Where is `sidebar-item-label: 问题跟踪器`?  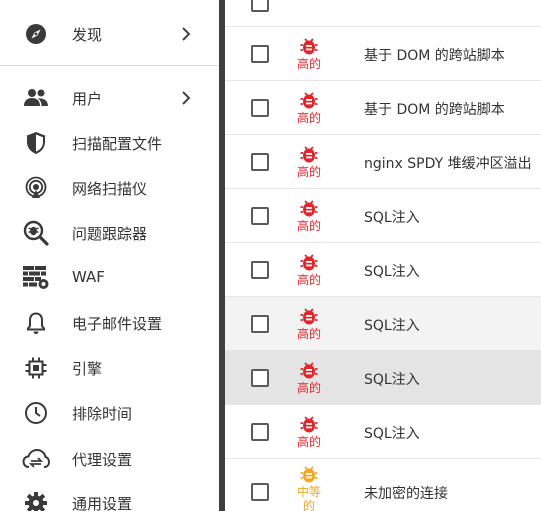
sidebar-item-label: 问题跟踪器 is located at coordinates (110, 233).